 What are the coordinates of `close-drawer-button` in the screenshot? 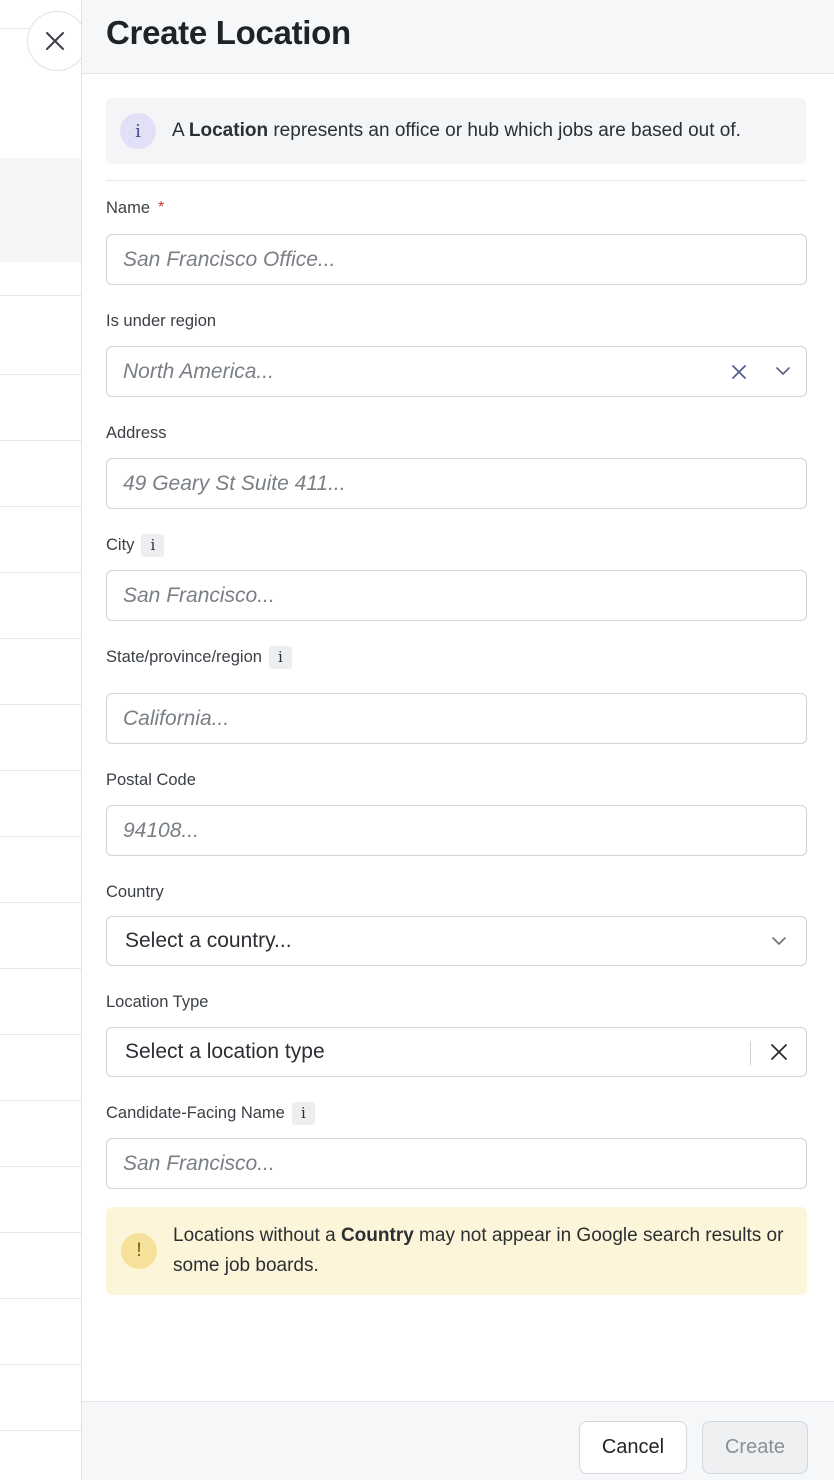 It's located at (57, 41).